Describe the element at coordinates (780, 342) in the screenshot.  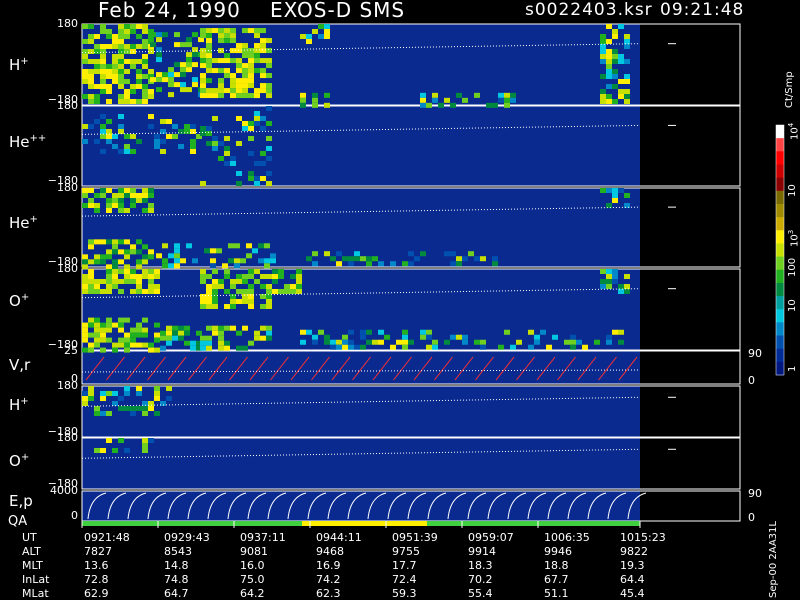
I see `colorbar-segment` at that location.